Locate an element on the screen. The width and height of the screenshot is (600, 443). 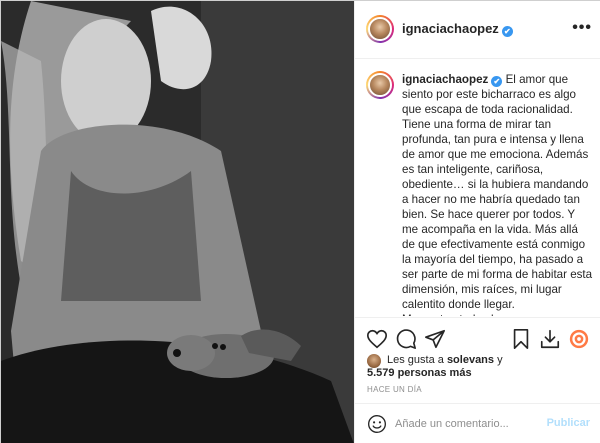
post-header: ignaciachaopez ✔ ••• is located at coordinates (477, 30).